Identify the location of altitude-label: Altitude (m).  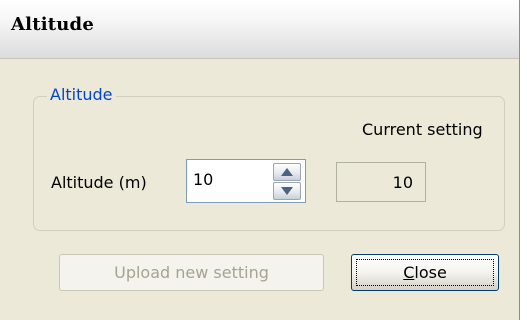
(99, 182).